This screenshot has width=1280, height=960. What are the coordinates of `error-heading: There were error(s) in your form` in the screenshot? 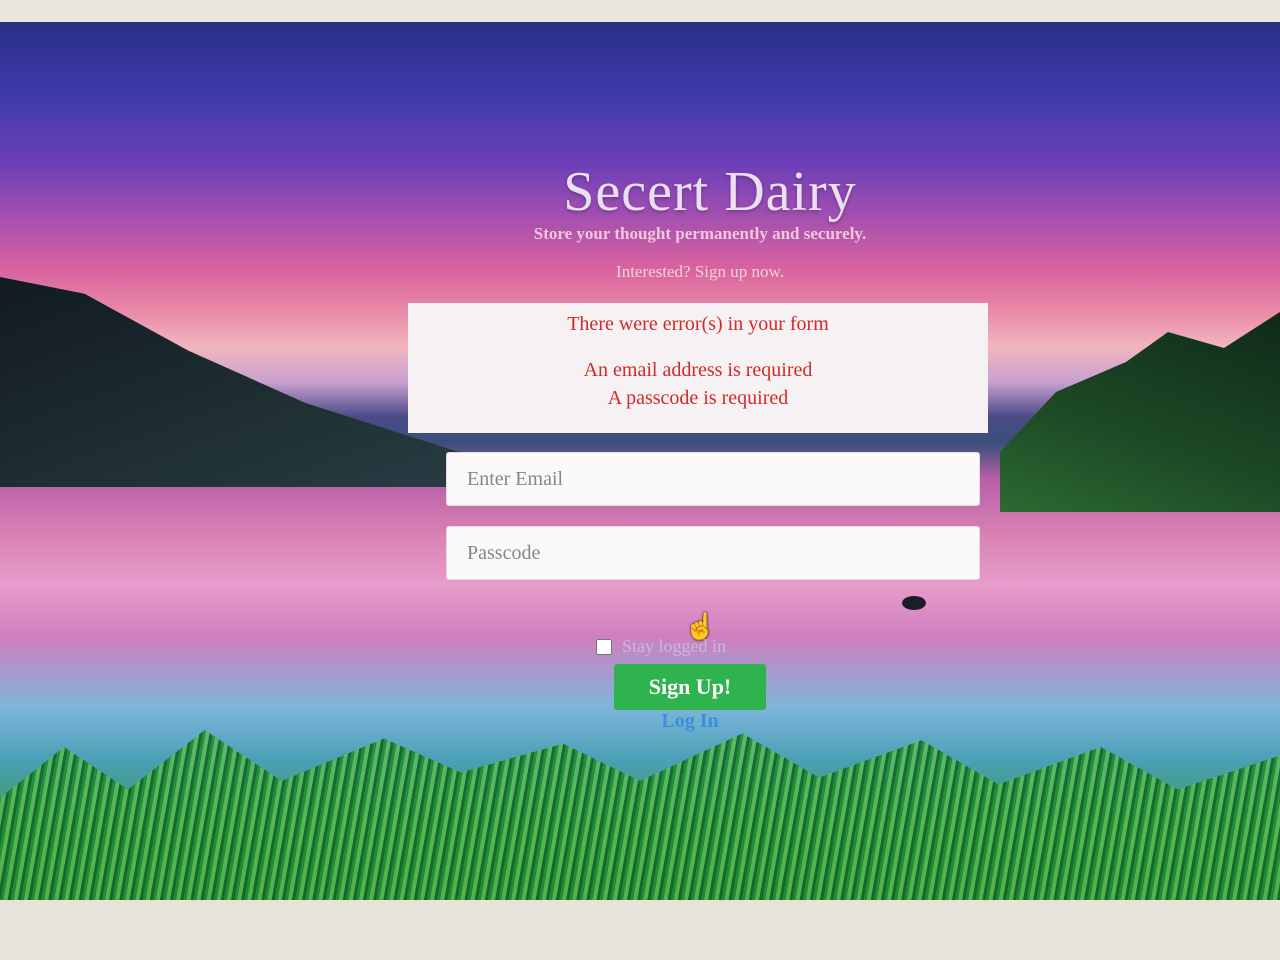 It's located at (698, 324).